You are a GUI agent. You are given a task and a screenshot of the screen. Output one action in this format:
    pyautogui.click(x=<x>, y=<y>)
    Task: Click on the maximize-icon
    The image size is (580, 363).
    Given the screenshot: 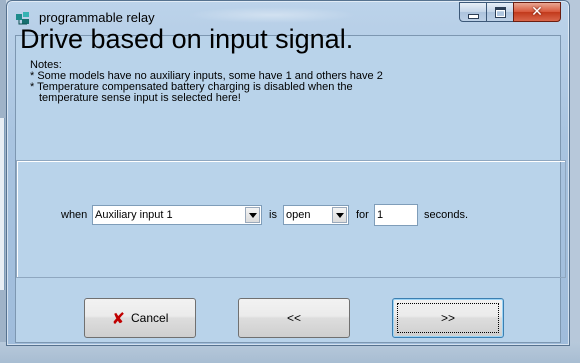 What is the action you would take?
    pyautogui.click(x=500, y=12)
    